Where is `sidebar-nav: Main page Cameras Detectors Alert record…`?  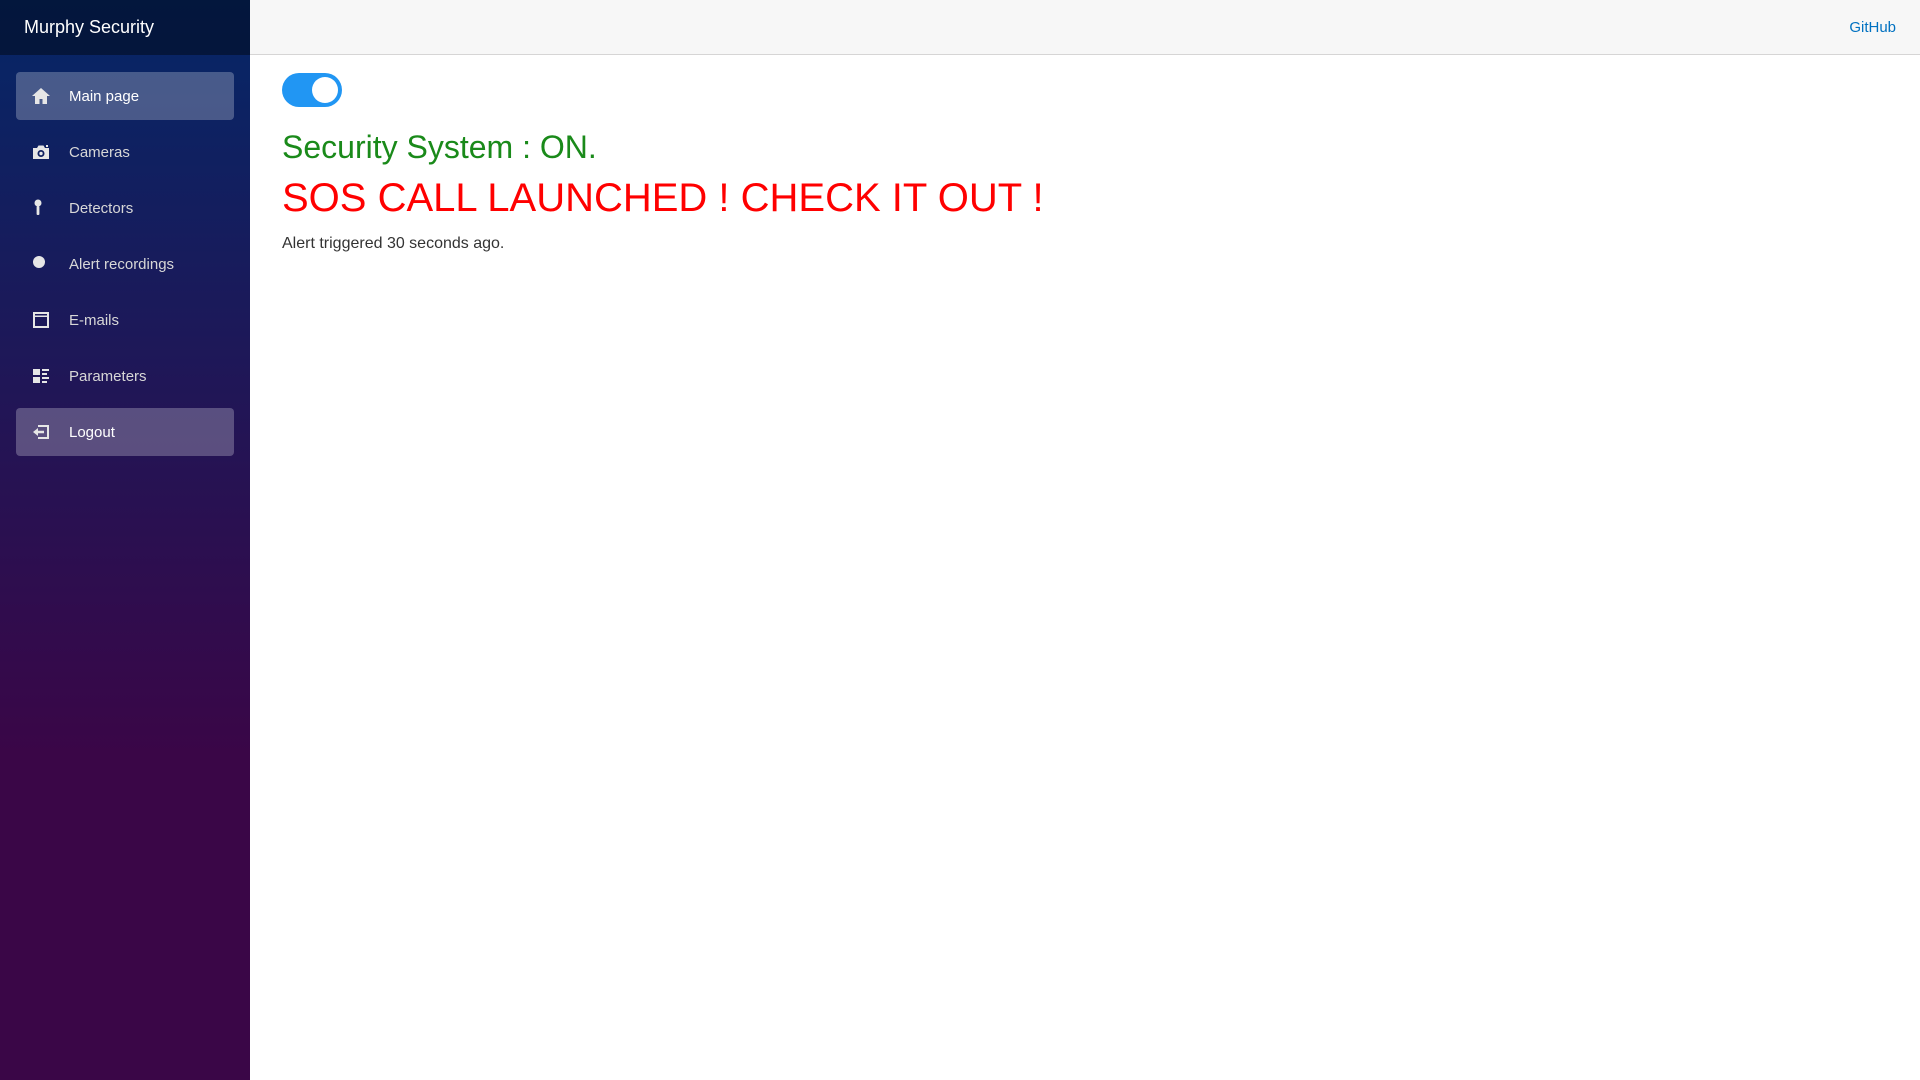
sidebar-nav: Main page Cameras Detectors Alert record… is located at coordinates (125, 255).